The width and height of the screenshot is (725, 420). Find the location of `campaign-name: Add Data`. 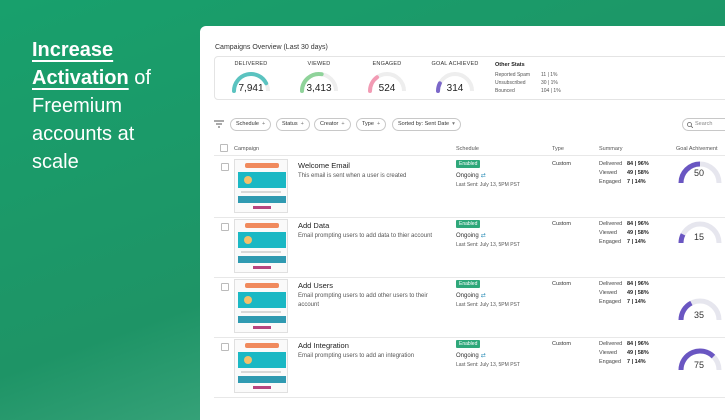

campaign-name: Add Data is located at coordinates (313, 225).